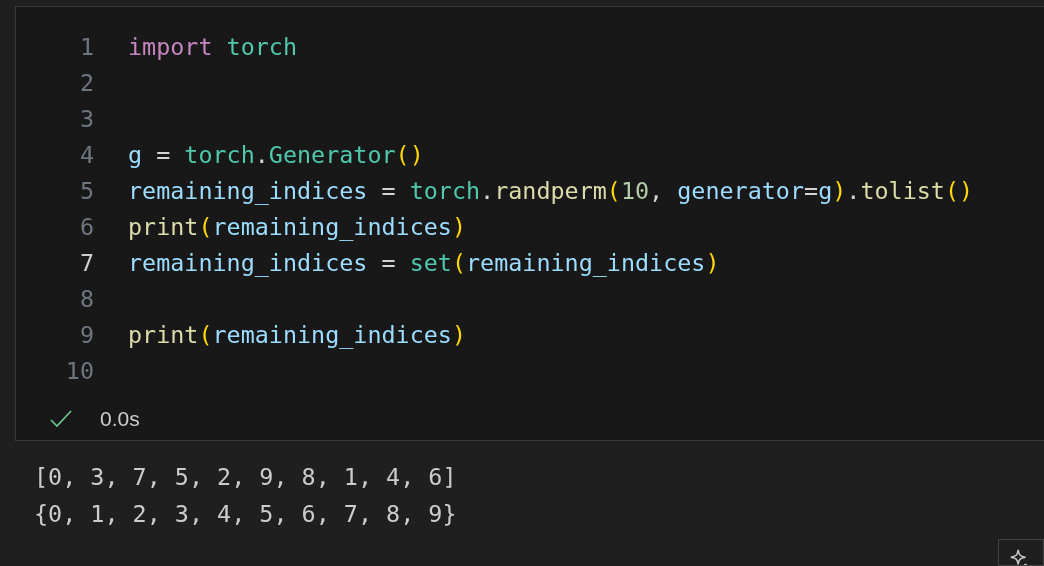  What do you see at coordinates (86, 335) in the screenshot?
I see `line-number: 9` at bounding box center [86, 335].